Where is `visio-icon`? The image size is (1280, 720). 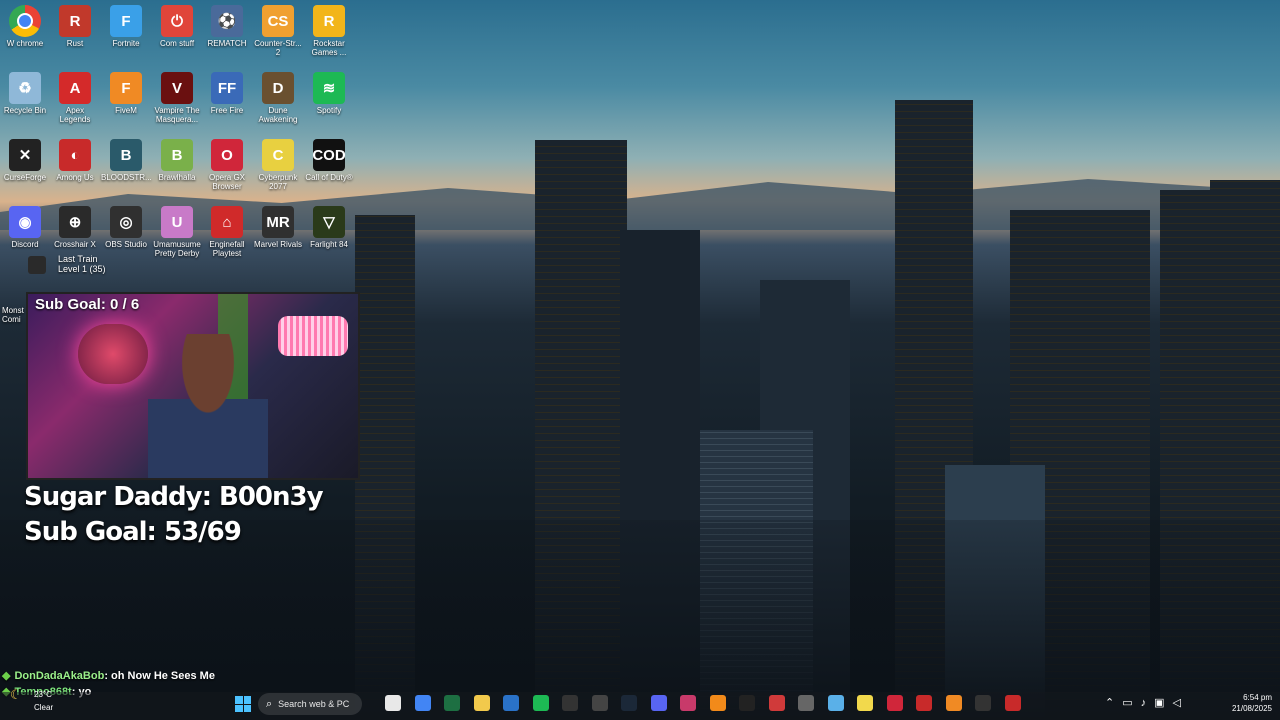 visio-icon is located at coordinates (511, 703).